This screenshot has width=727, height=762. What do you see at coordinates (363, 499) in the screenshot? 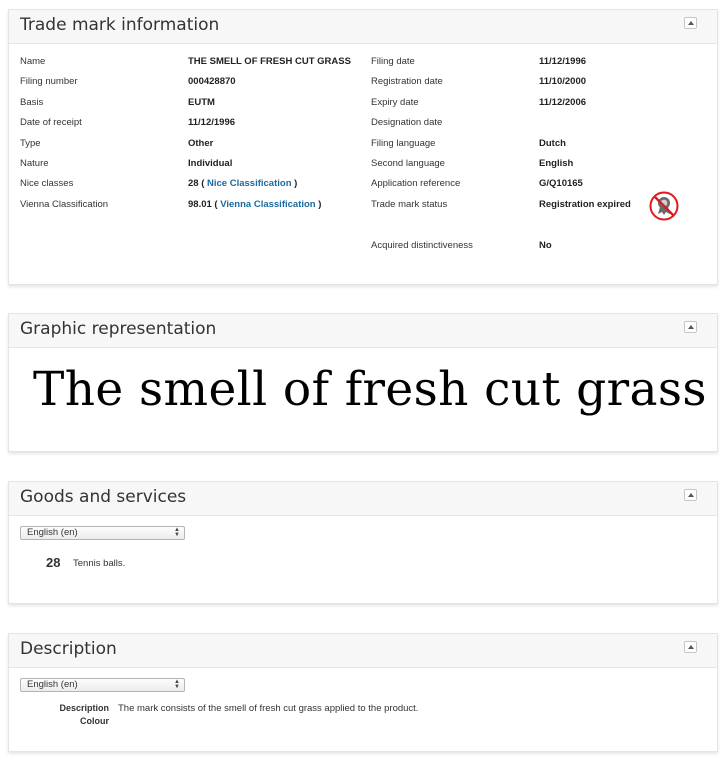
I see `panel-header: Goods and services` at bounding box center [363, 499].